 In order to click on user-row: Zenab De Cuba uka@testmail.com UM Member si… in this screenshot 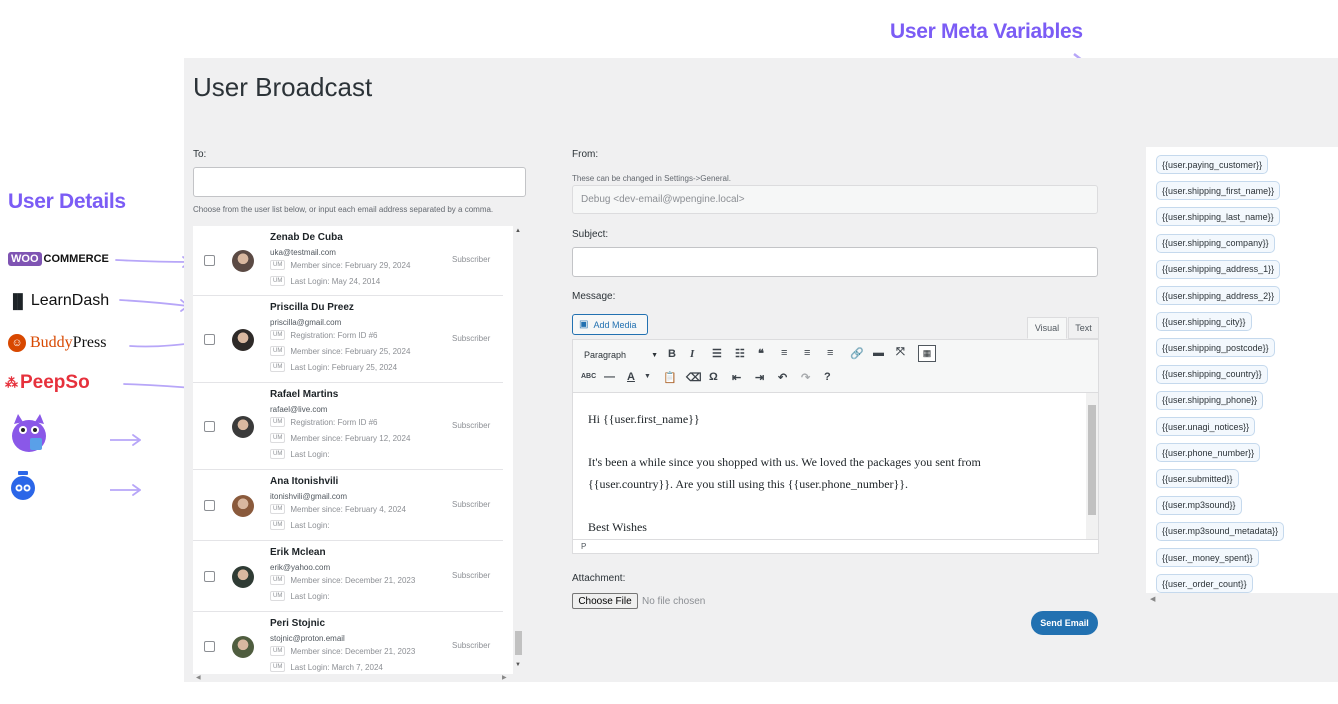, I will do `click(348, 261)`.